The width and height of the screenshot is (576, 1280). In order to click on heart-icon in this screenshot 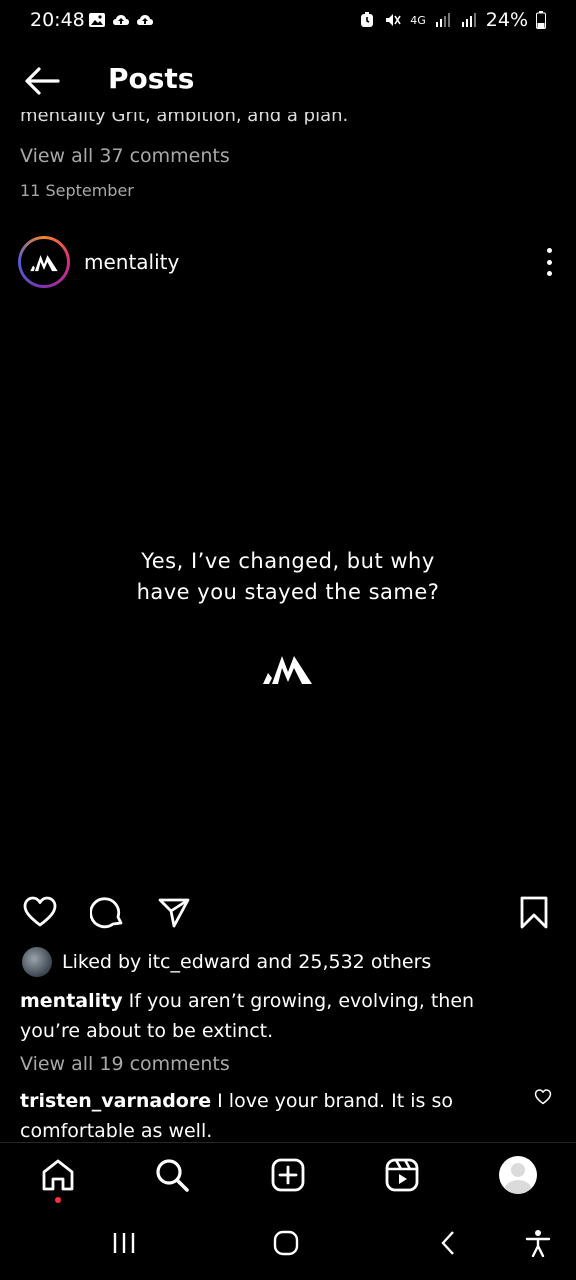, I will do `click(40, 912)`.